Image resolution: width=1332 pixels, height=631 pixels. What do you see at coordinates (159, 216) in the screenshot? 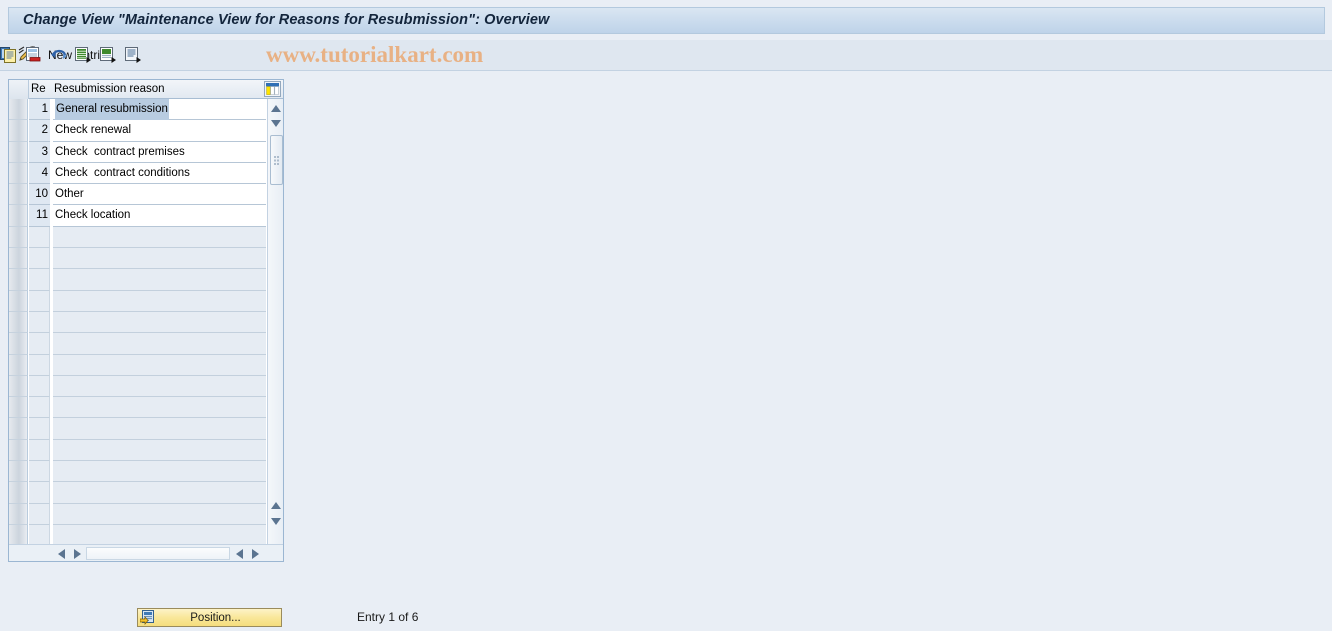
I see `row-reason-cell: Check location` at bounding box center [159, 216].